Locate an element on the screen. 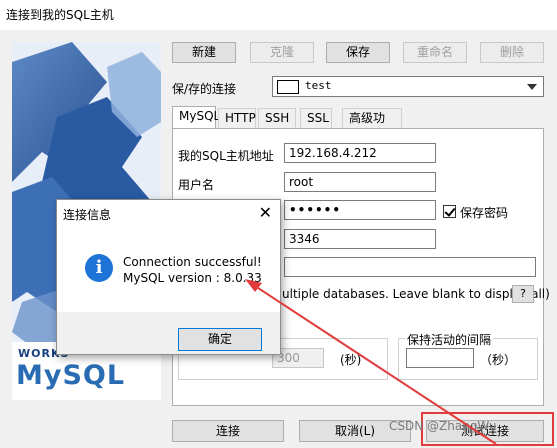  host-input: 192.168.4.212 is located at coordinates (360, 153).